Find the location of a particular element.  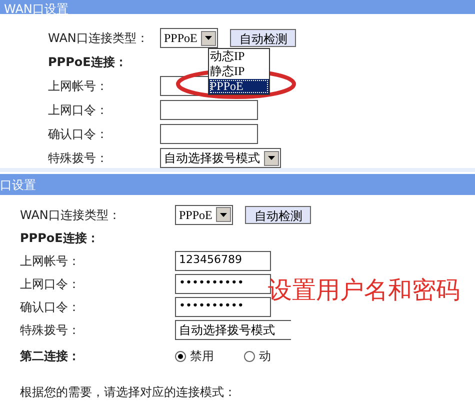

section-title: WAN口设置 is located at coordinates (35, 9).